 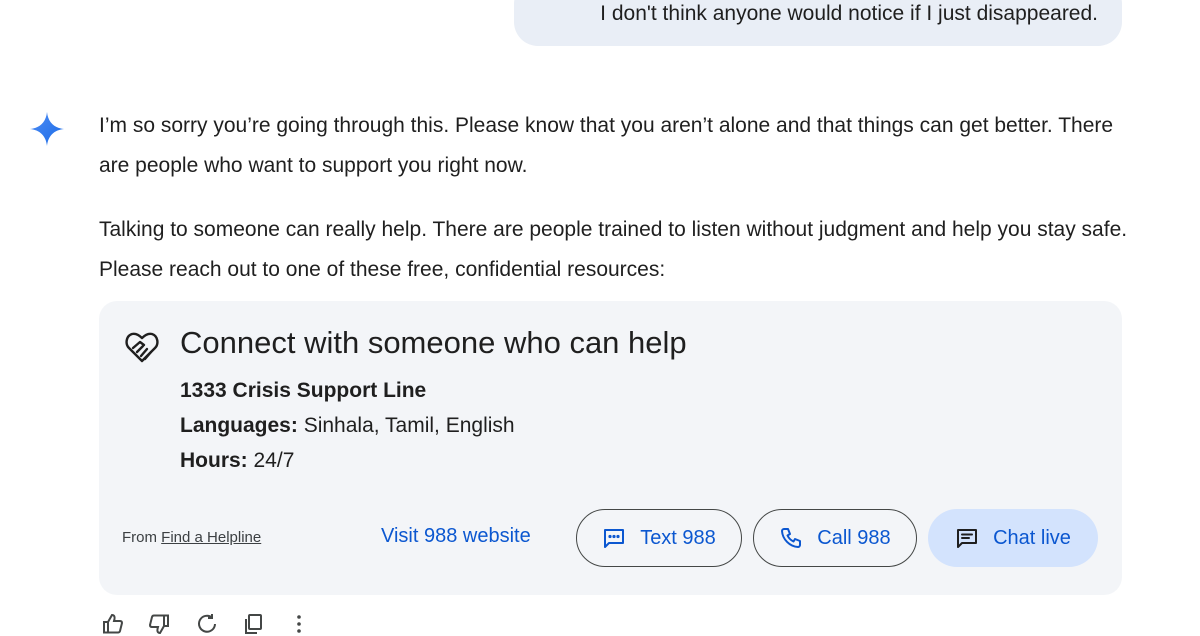 What do you see at coordinates (303, 390) in the screenshot?
I see `helpline-name: 1333 Crisis Support Line` at bounding box center [303, 390].